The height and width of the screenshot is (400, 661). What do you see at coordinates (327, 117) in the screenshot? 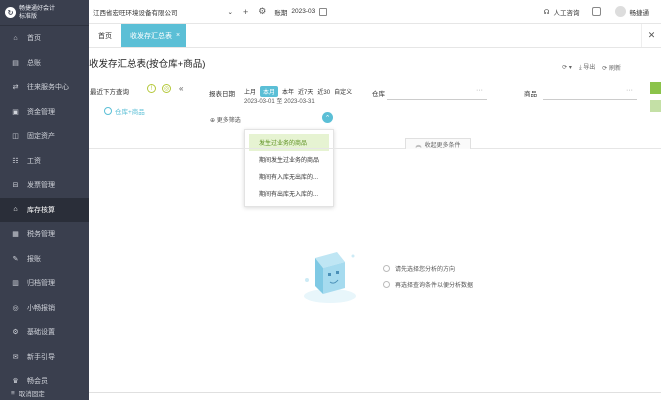
I see `chevron-up-icon: ⌃` at bounding box center [327, 117].